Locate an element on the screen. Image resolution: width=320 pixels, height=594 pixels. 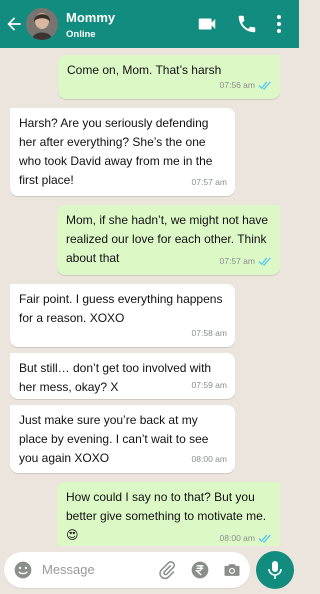
message-input: Message is located at coordinates (127, 570).